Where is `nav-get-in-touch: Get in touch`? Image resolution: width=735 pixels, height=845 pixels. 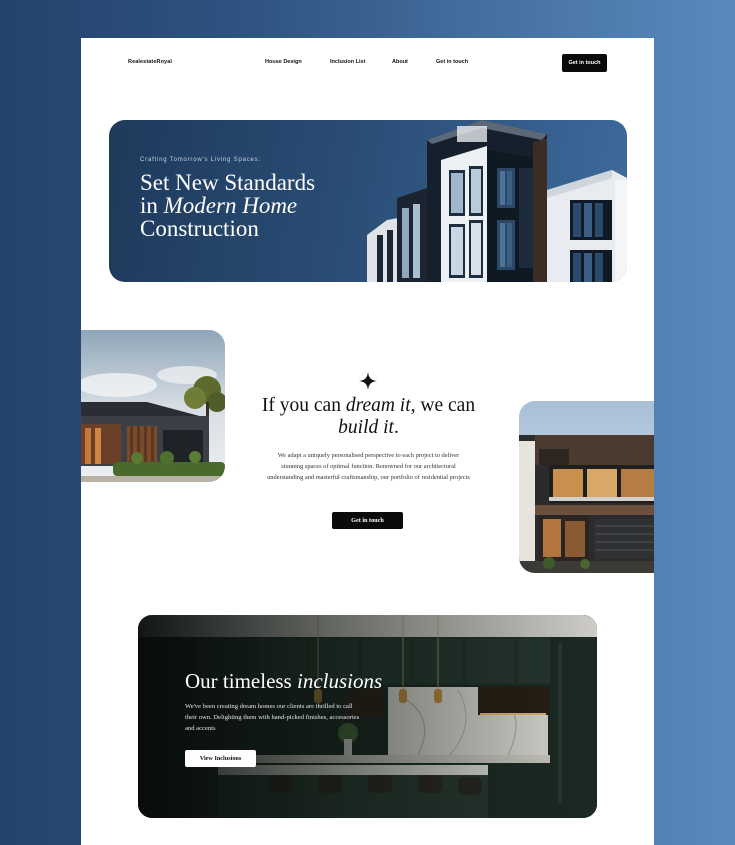 nav-get-in-touch: Get in touch is located at coordinates (452, 62).